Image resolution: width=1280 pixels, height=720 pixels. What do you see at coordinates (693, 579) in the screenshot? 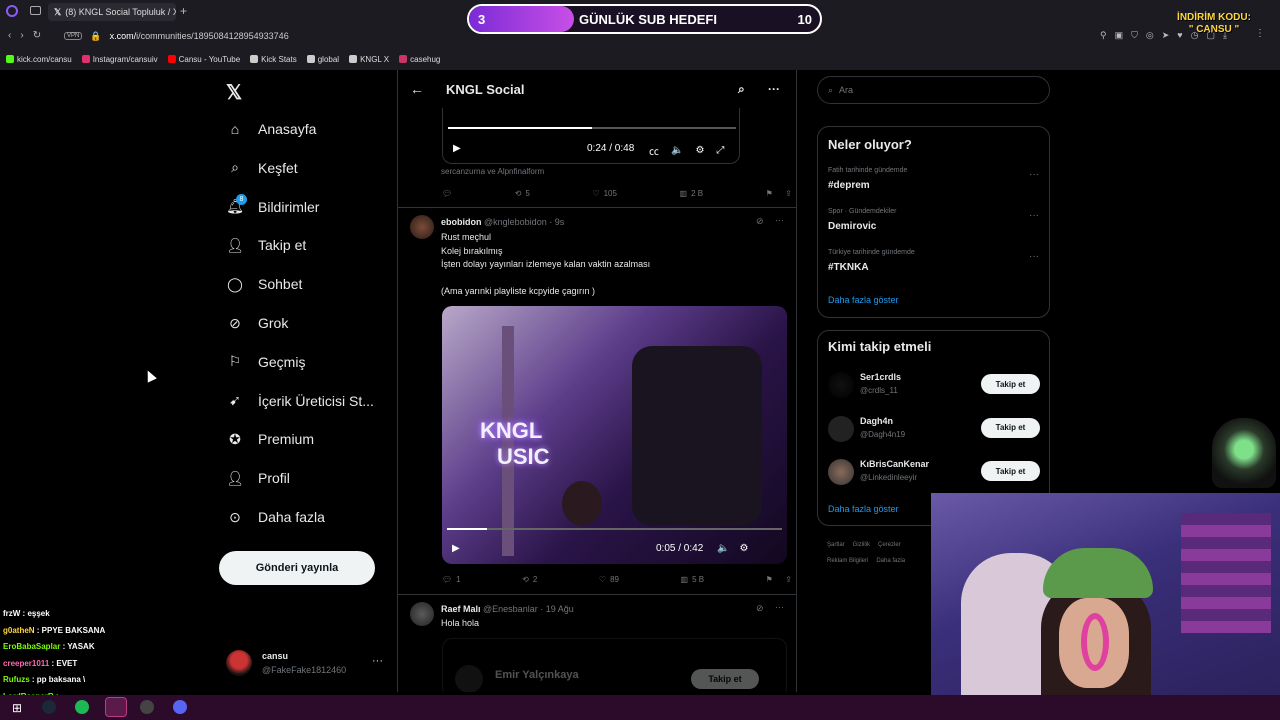
I see `views-button: ▥ 5 B` at bounding box center [693, 579].